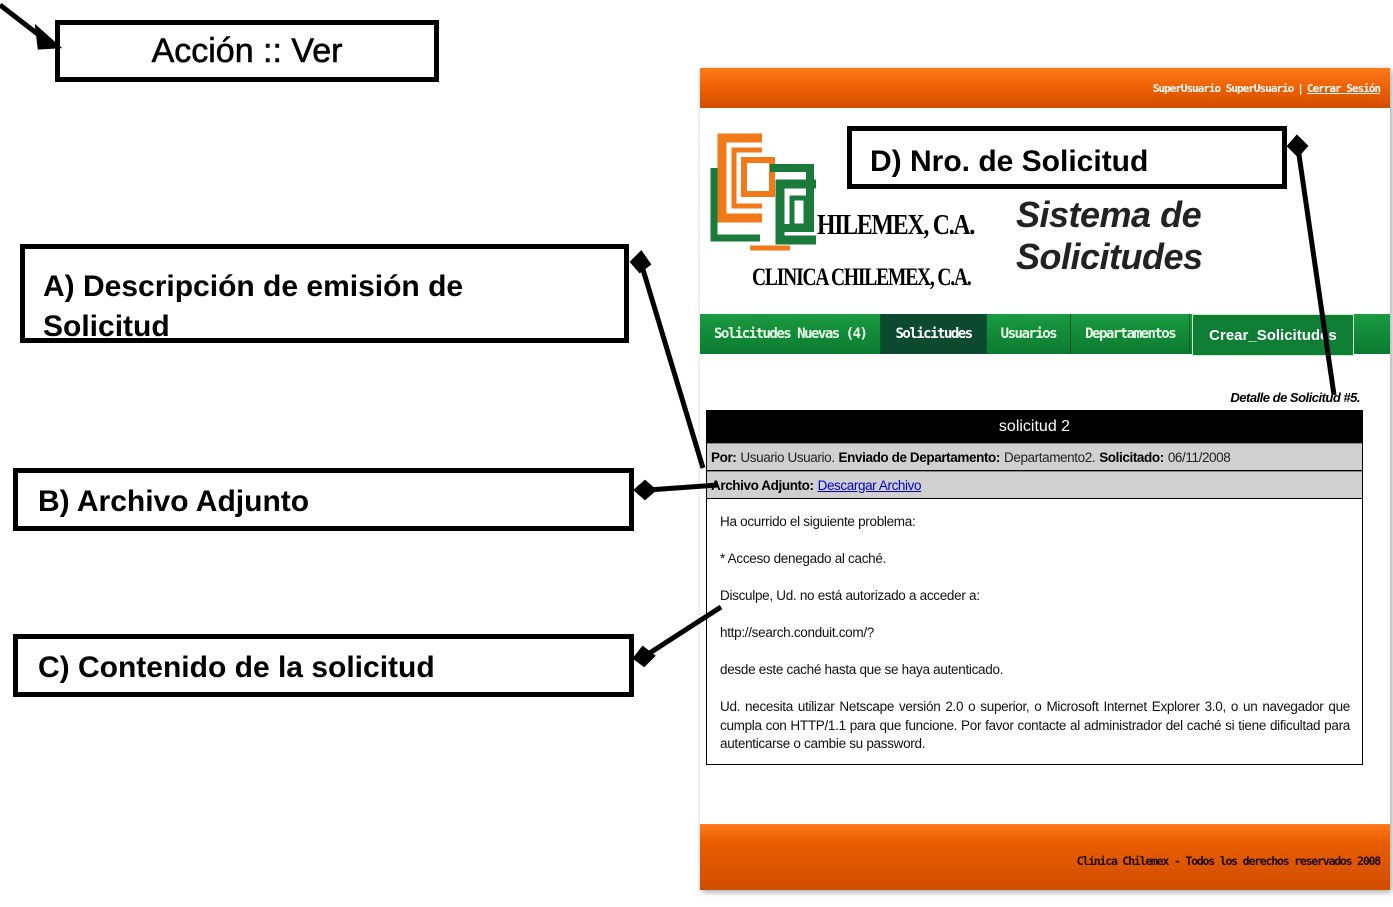 The width and height of the screenshot is (1393, 907). Describe the element at coordinates (724, 457) in the screenshot. I see `por-label: Por:` at that location.